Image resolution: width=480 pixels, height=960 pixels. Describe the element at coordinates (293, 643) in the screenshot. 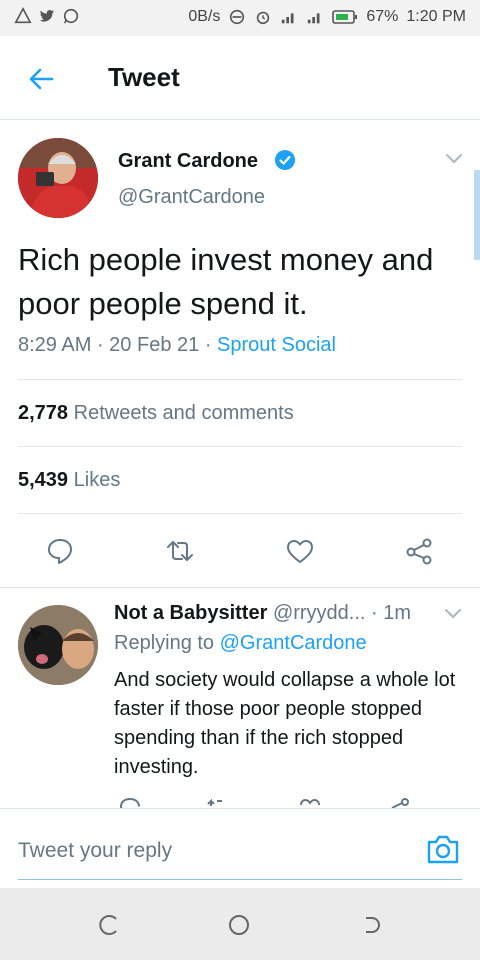

I see `replying-user-link: @GrantCardone` at that location.